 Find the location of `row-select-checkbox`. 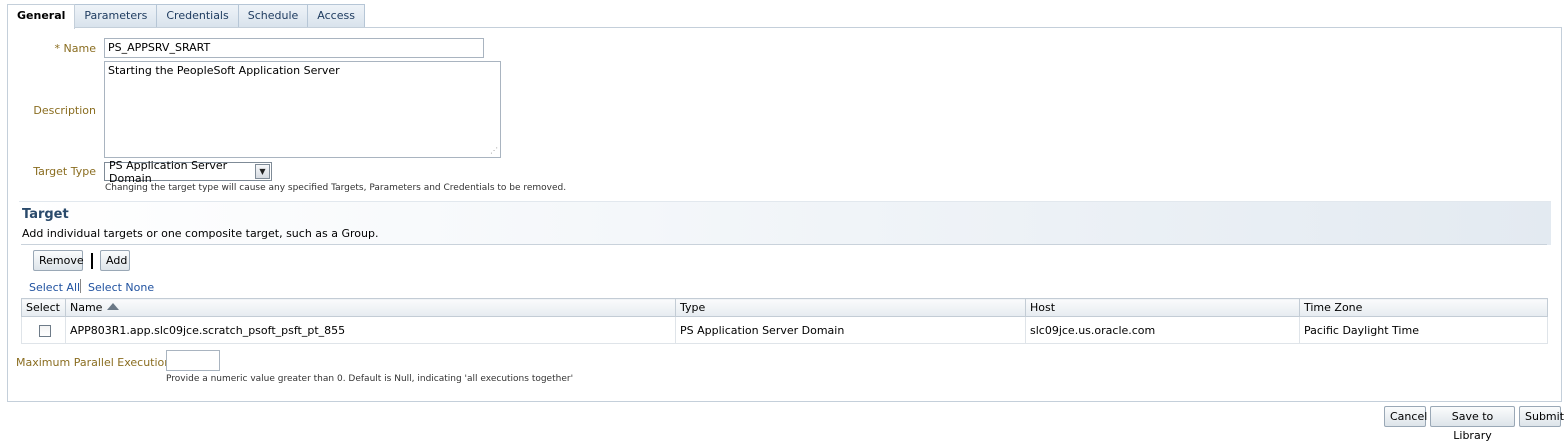

row-select-checkbox is located at coordinates (45, 330).